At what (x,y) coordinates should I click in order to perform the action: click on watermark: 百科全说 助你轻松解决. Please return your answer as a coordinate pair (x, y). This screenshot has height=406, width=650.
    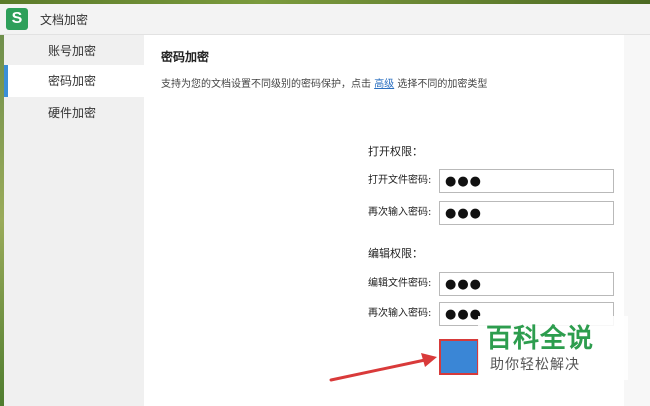
    Looking at the image, I should click on (553, 348).